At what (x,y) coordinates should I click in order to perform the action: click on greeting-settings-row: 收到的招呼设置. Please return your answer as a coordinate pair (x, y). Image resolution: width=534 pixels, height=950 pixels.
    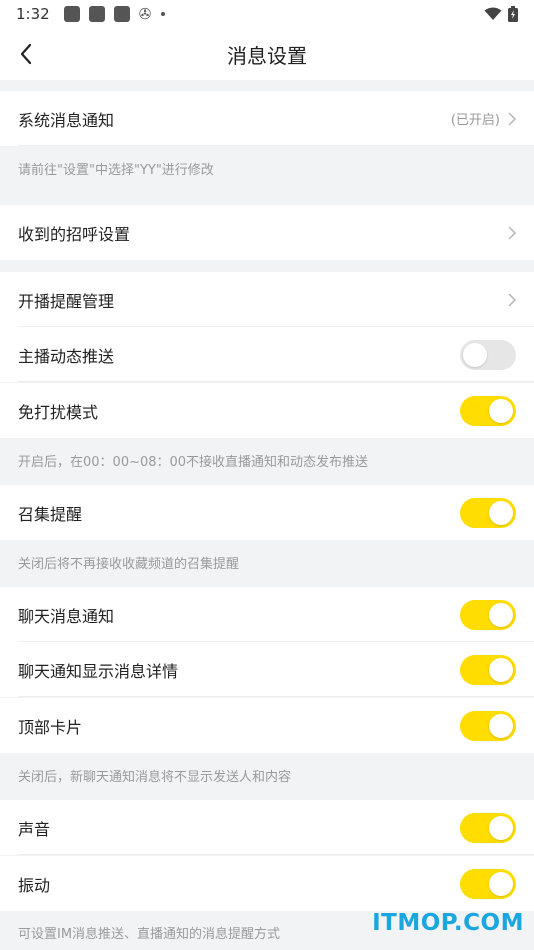
    Looking at the image, I should click on (267, 232).